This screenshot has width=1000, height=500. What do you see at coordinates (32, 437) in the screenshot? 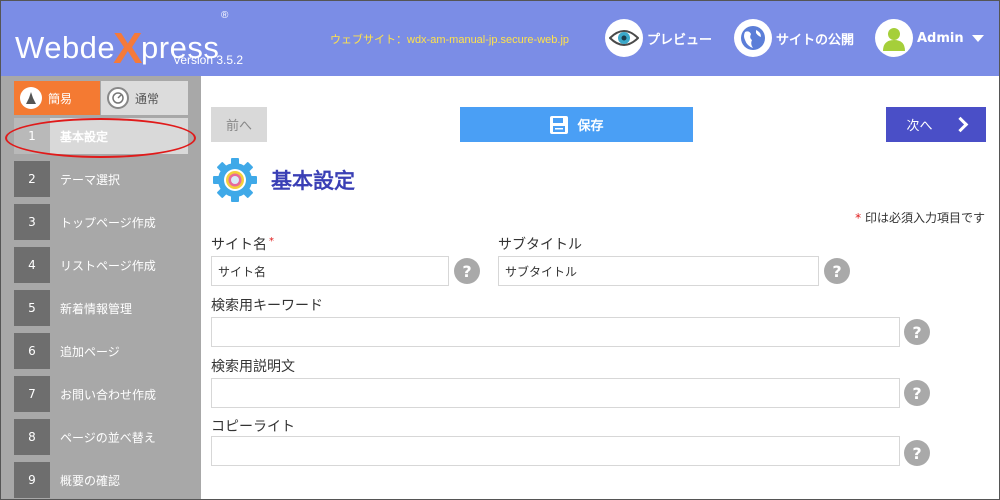
I see `step-number: 8` at bounding box center [32, 437].